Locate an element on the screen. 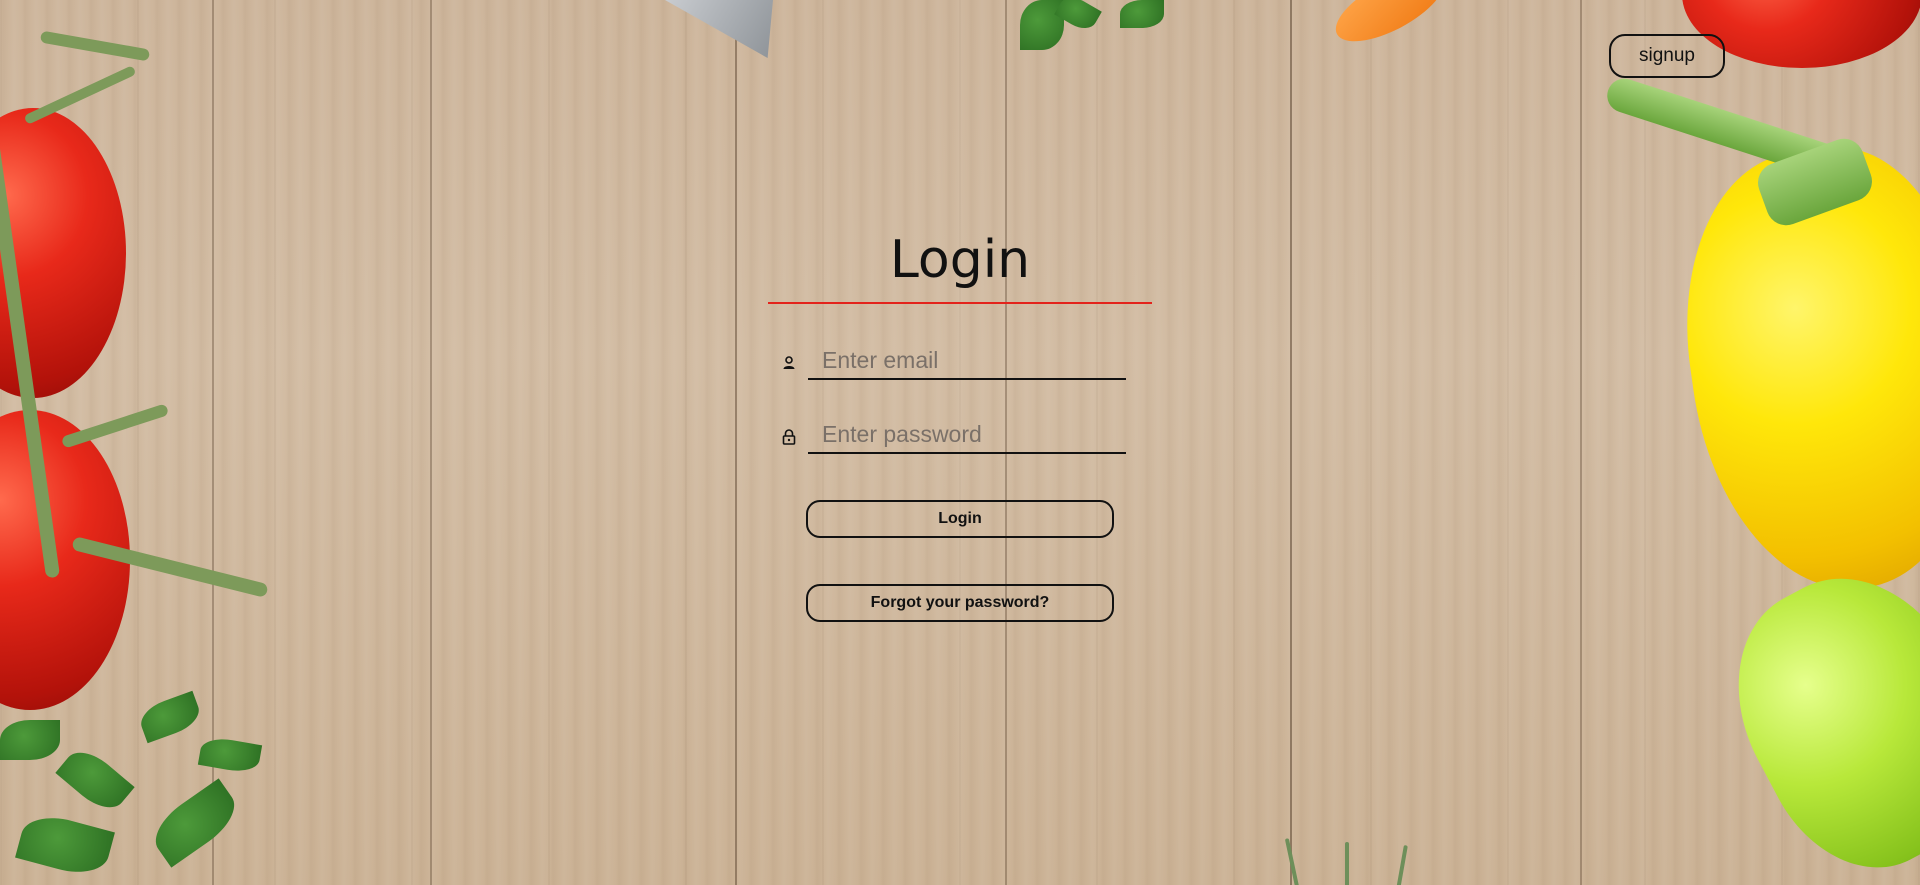  carrot-image is located at coordinates (1390, 28).